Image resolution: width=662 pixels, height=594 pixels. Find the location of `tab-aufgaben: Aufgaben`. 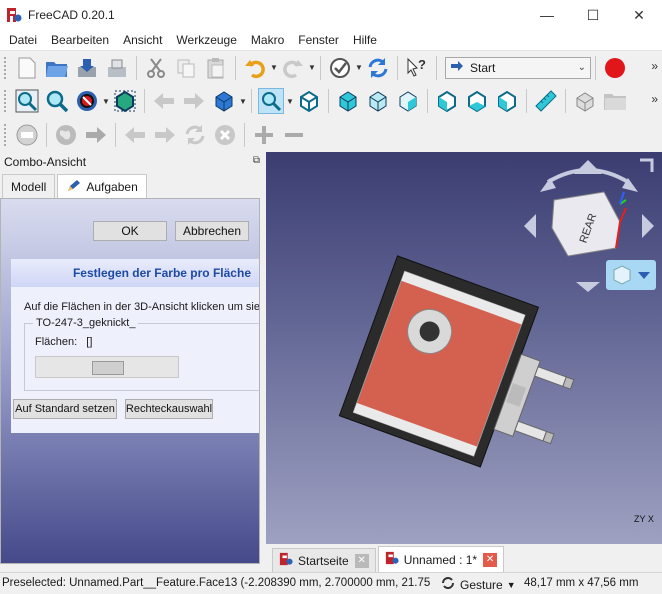

tab-aufgaben: Aufgaben is located at coordinates (102, 186).